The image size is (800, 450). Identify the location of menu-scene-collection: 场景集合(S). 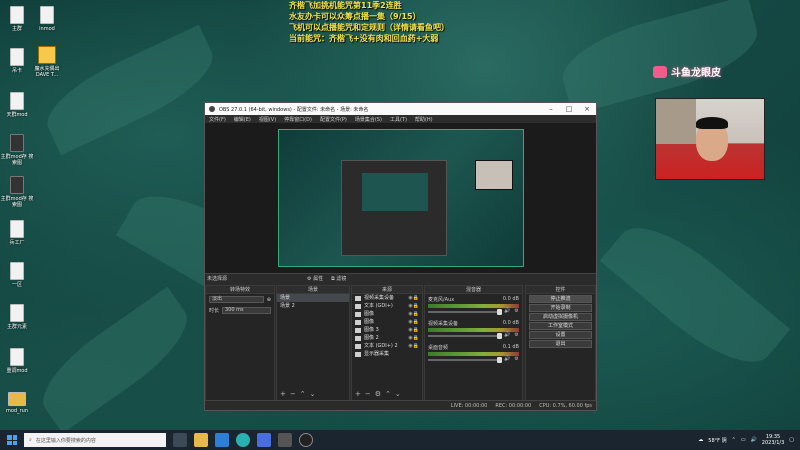
(368, 119).